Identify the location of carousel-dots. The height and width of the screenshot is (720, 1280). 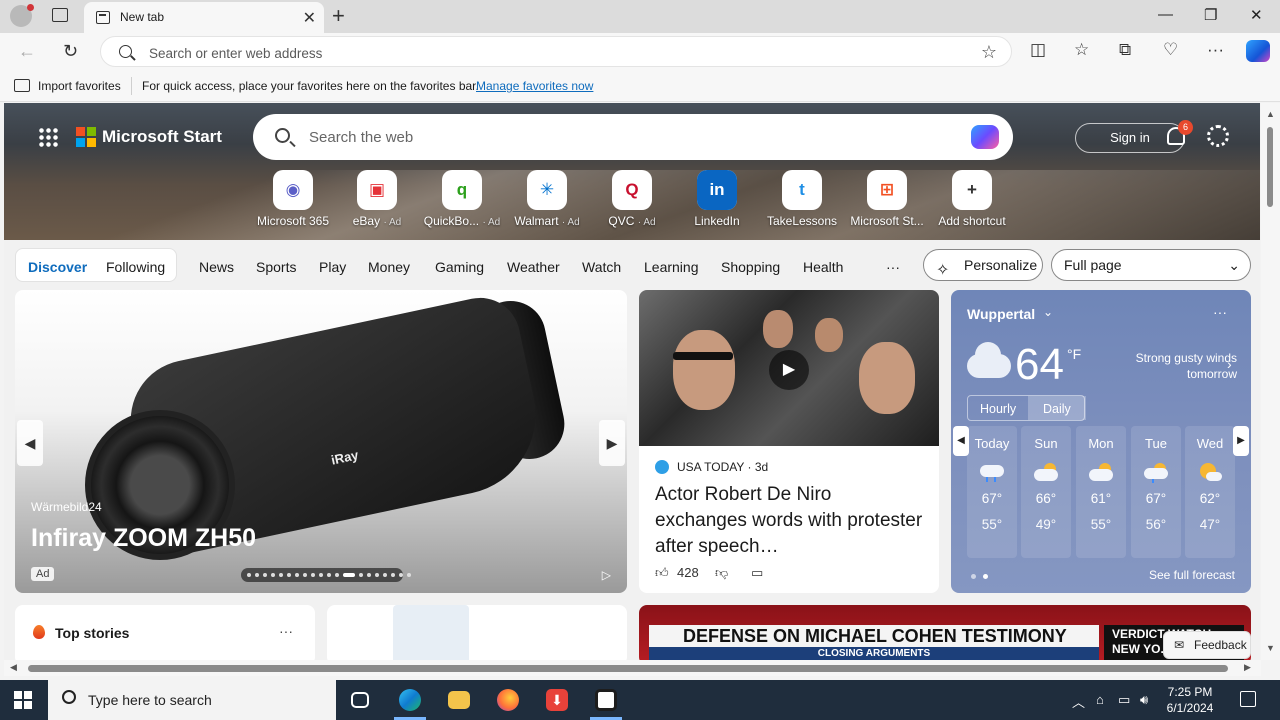
(326, 575).